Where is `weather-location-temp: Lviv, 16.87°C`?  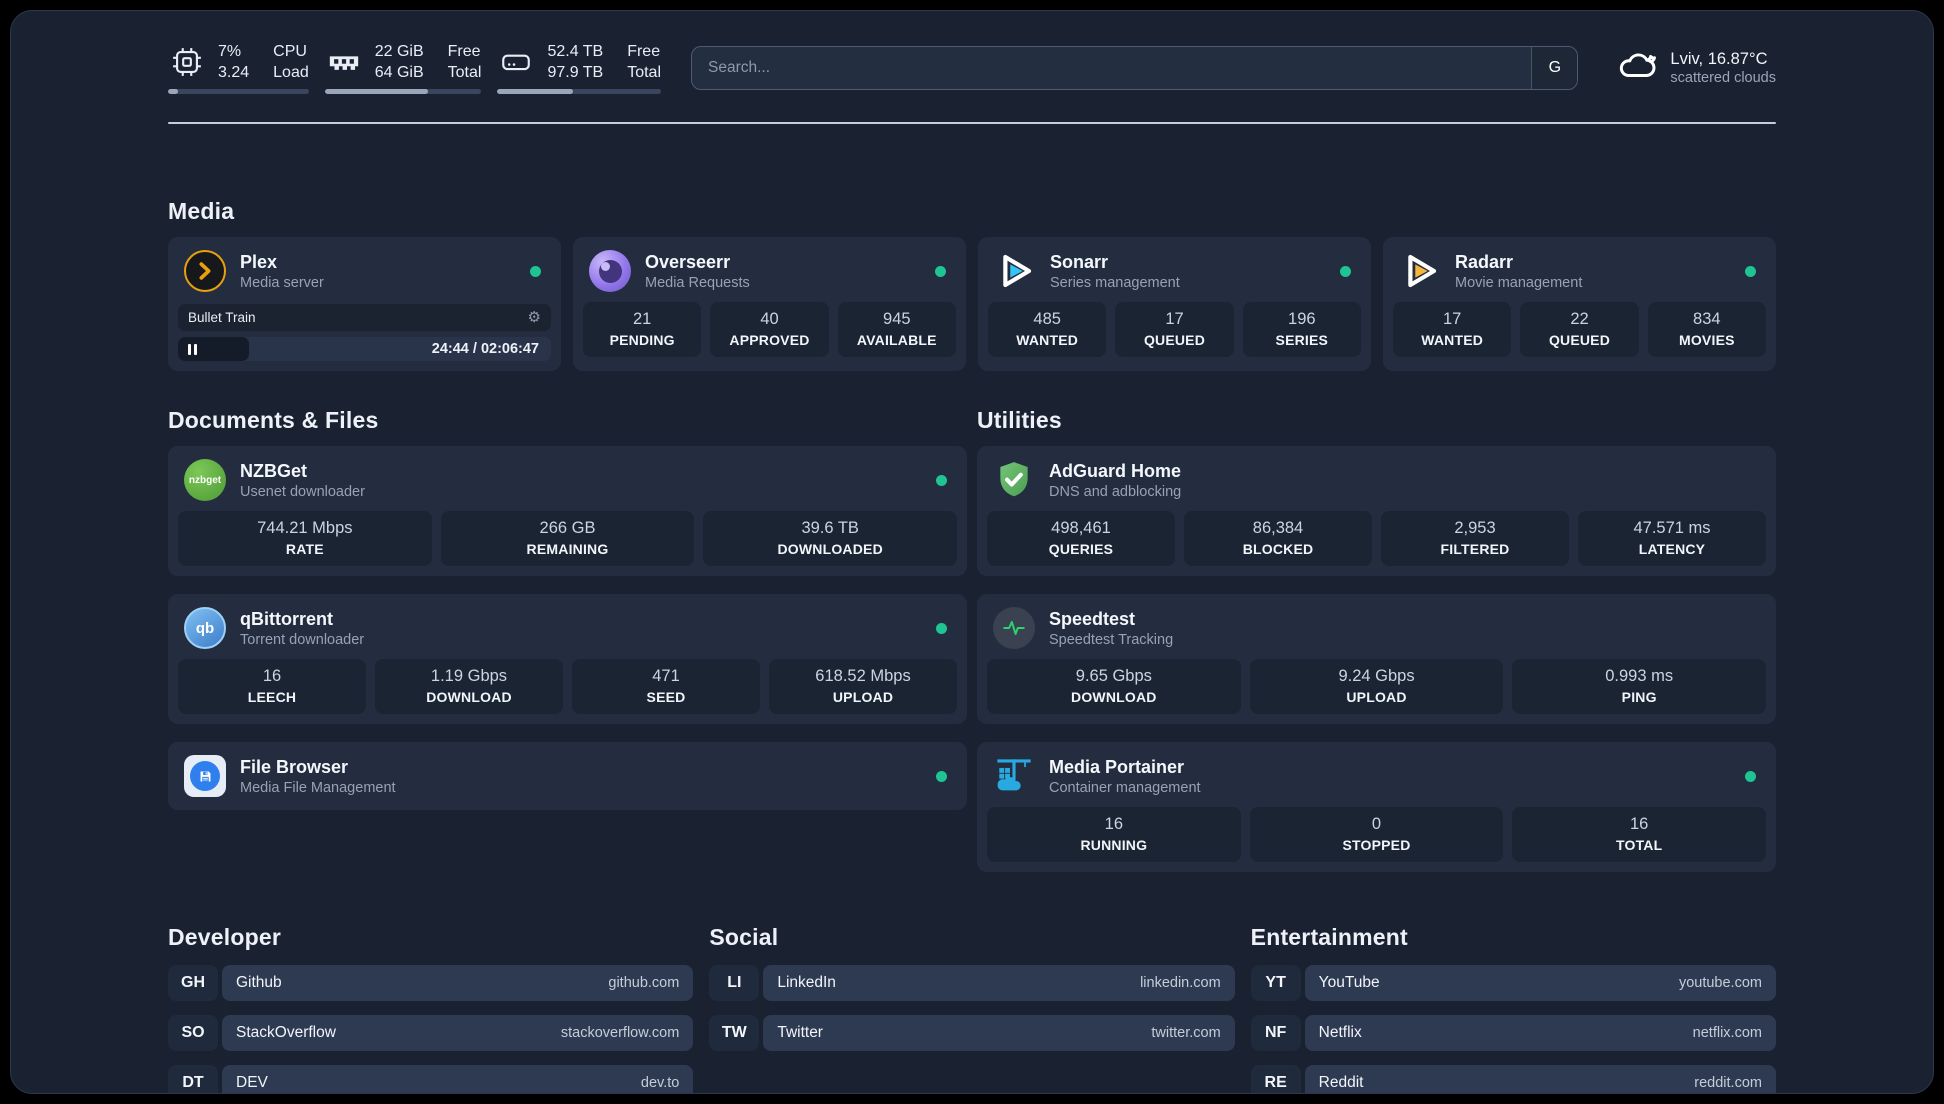 weather-location-temp: Lviv, 16.87°C is located at coordinates (1719, 58).